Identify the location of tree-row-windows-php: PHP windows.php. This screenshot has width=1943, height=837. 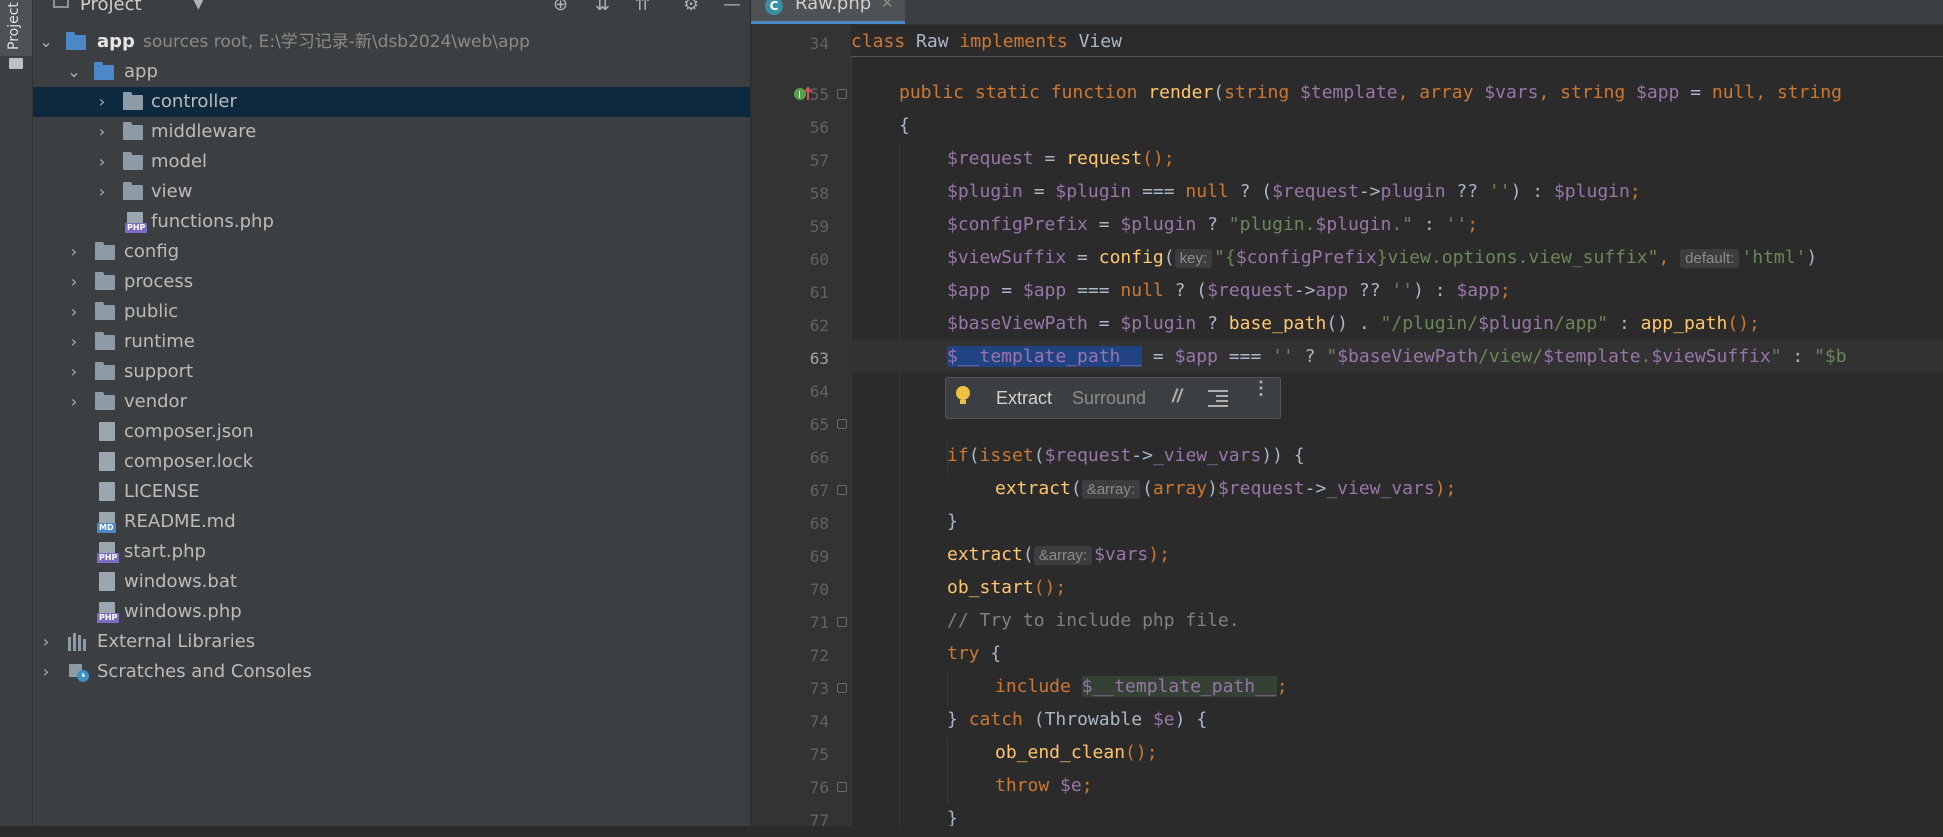
(391, 612).